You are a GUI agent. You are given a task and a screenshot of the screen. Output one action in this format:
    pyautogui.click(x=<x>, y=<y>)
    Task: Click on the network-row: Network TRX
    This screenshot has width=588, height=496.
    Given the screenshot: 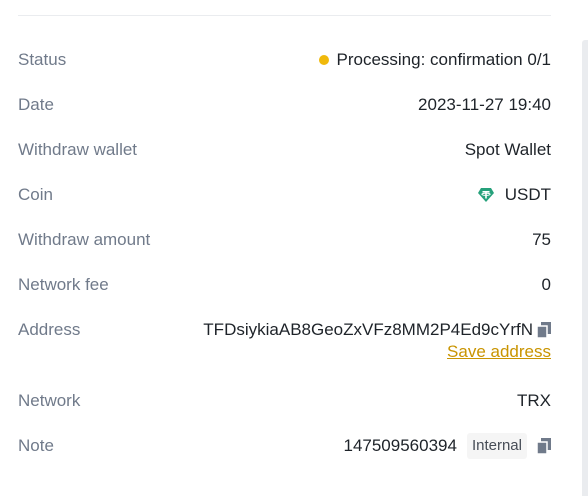 What is the action you would take?
    pyautogui.click(x=284, y=401)
    